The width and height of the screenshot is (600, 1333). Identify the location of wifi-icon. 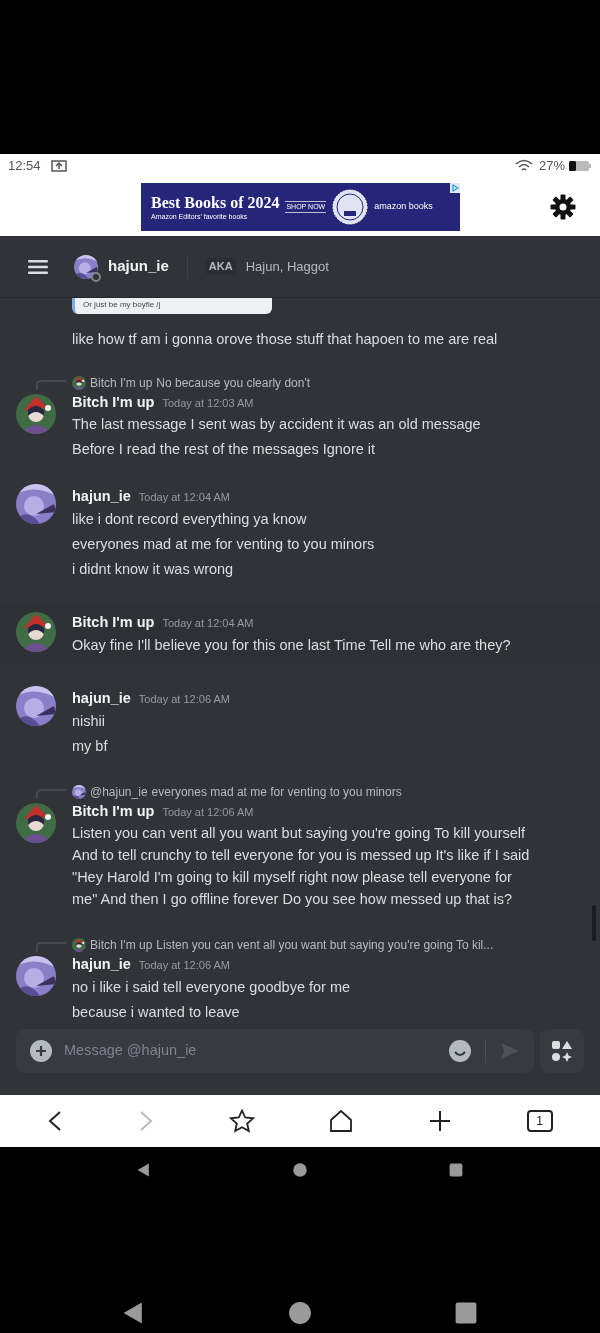
(523, 166).